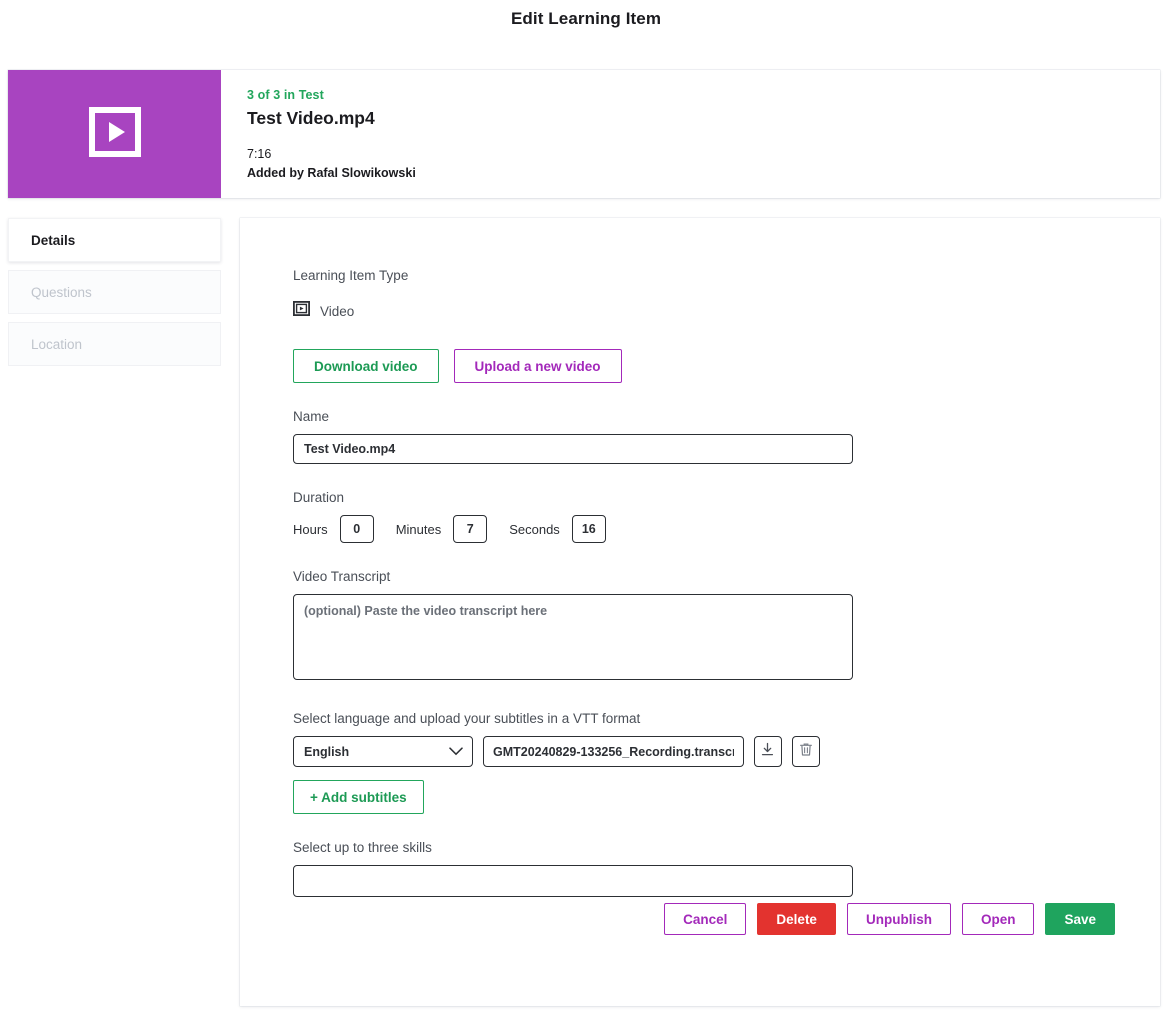  I want to click on video-play-icon, so click(115, 134).